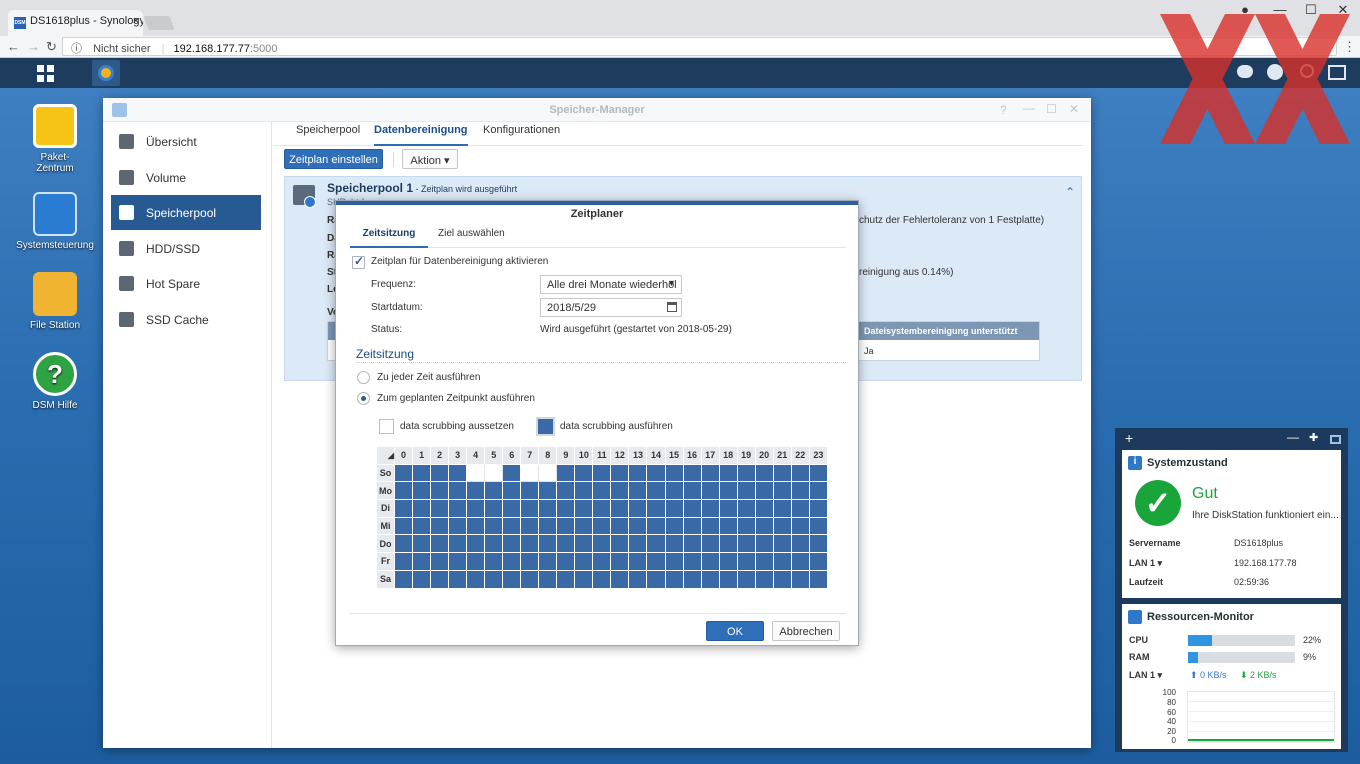 Image resolution: width=1360 pixels, height=764 pixels. I want to click on grid-hour-header: 8, so click(548, 455).